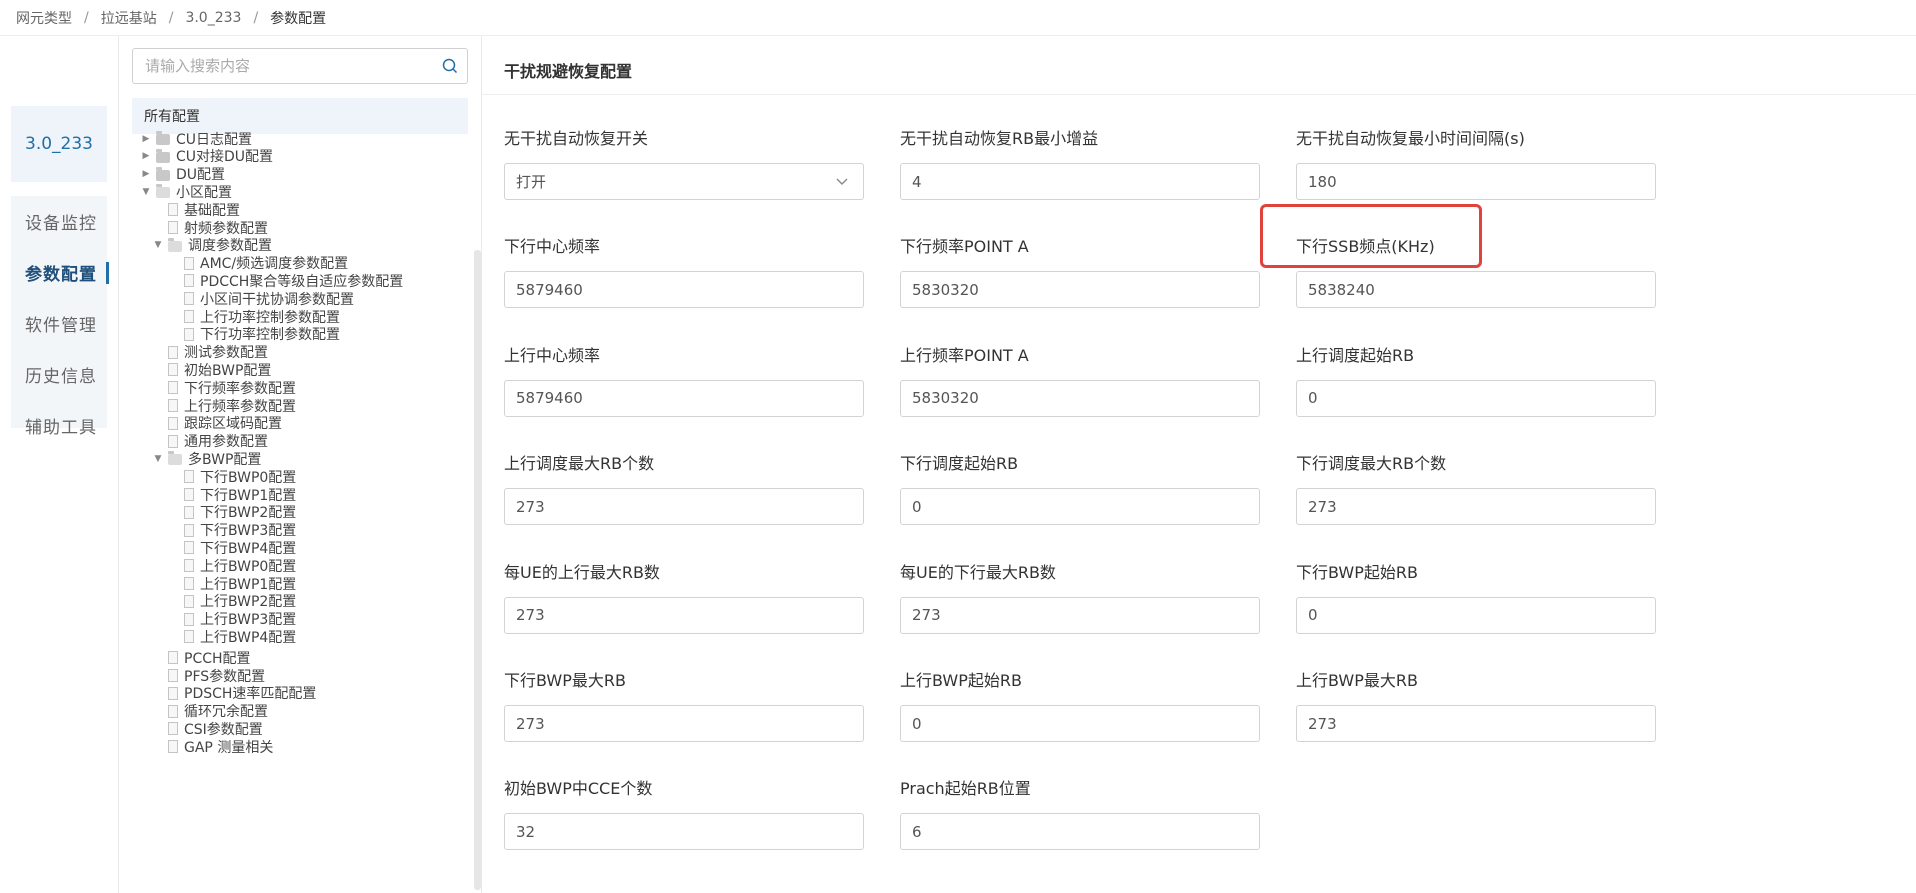 This screenshot has width=1916, height=893. What do you see at coordinates (958, 18) in the screenshot?
I see `breadcrumb: 网元类型 / 拉远基站 / 3.0_233 / 参数配置` at bounding box center [958, 18].